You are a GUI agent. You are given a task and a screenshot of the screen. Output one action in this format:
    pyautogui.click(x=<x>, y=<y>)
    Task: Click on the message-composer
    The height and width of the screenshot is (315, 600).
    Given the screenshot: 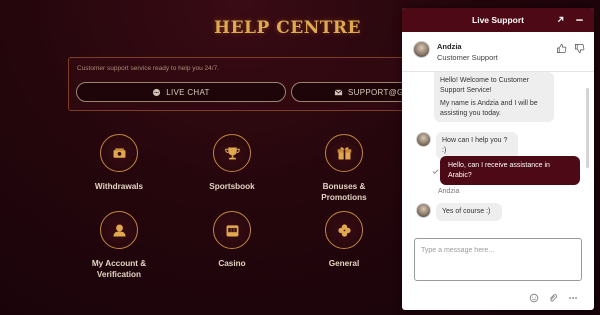 What is the action you would take?
    pyautogui.click(x=498, y=259)
    